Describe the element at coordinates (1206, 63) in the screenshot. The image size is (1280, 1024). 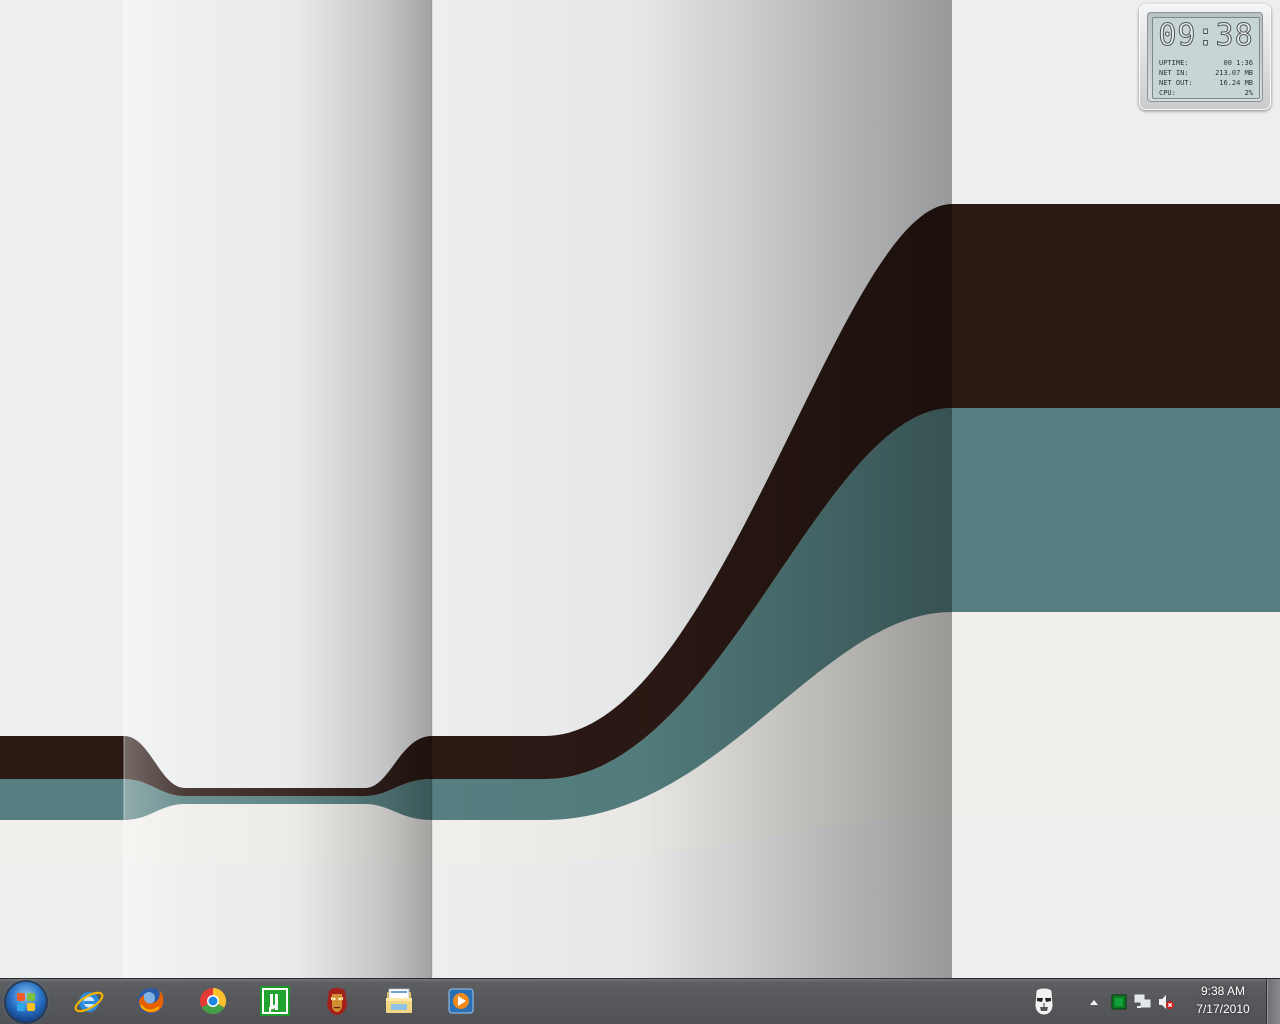
I see `gadget-stat-row: UPTIME: 00 1:36` at that location.